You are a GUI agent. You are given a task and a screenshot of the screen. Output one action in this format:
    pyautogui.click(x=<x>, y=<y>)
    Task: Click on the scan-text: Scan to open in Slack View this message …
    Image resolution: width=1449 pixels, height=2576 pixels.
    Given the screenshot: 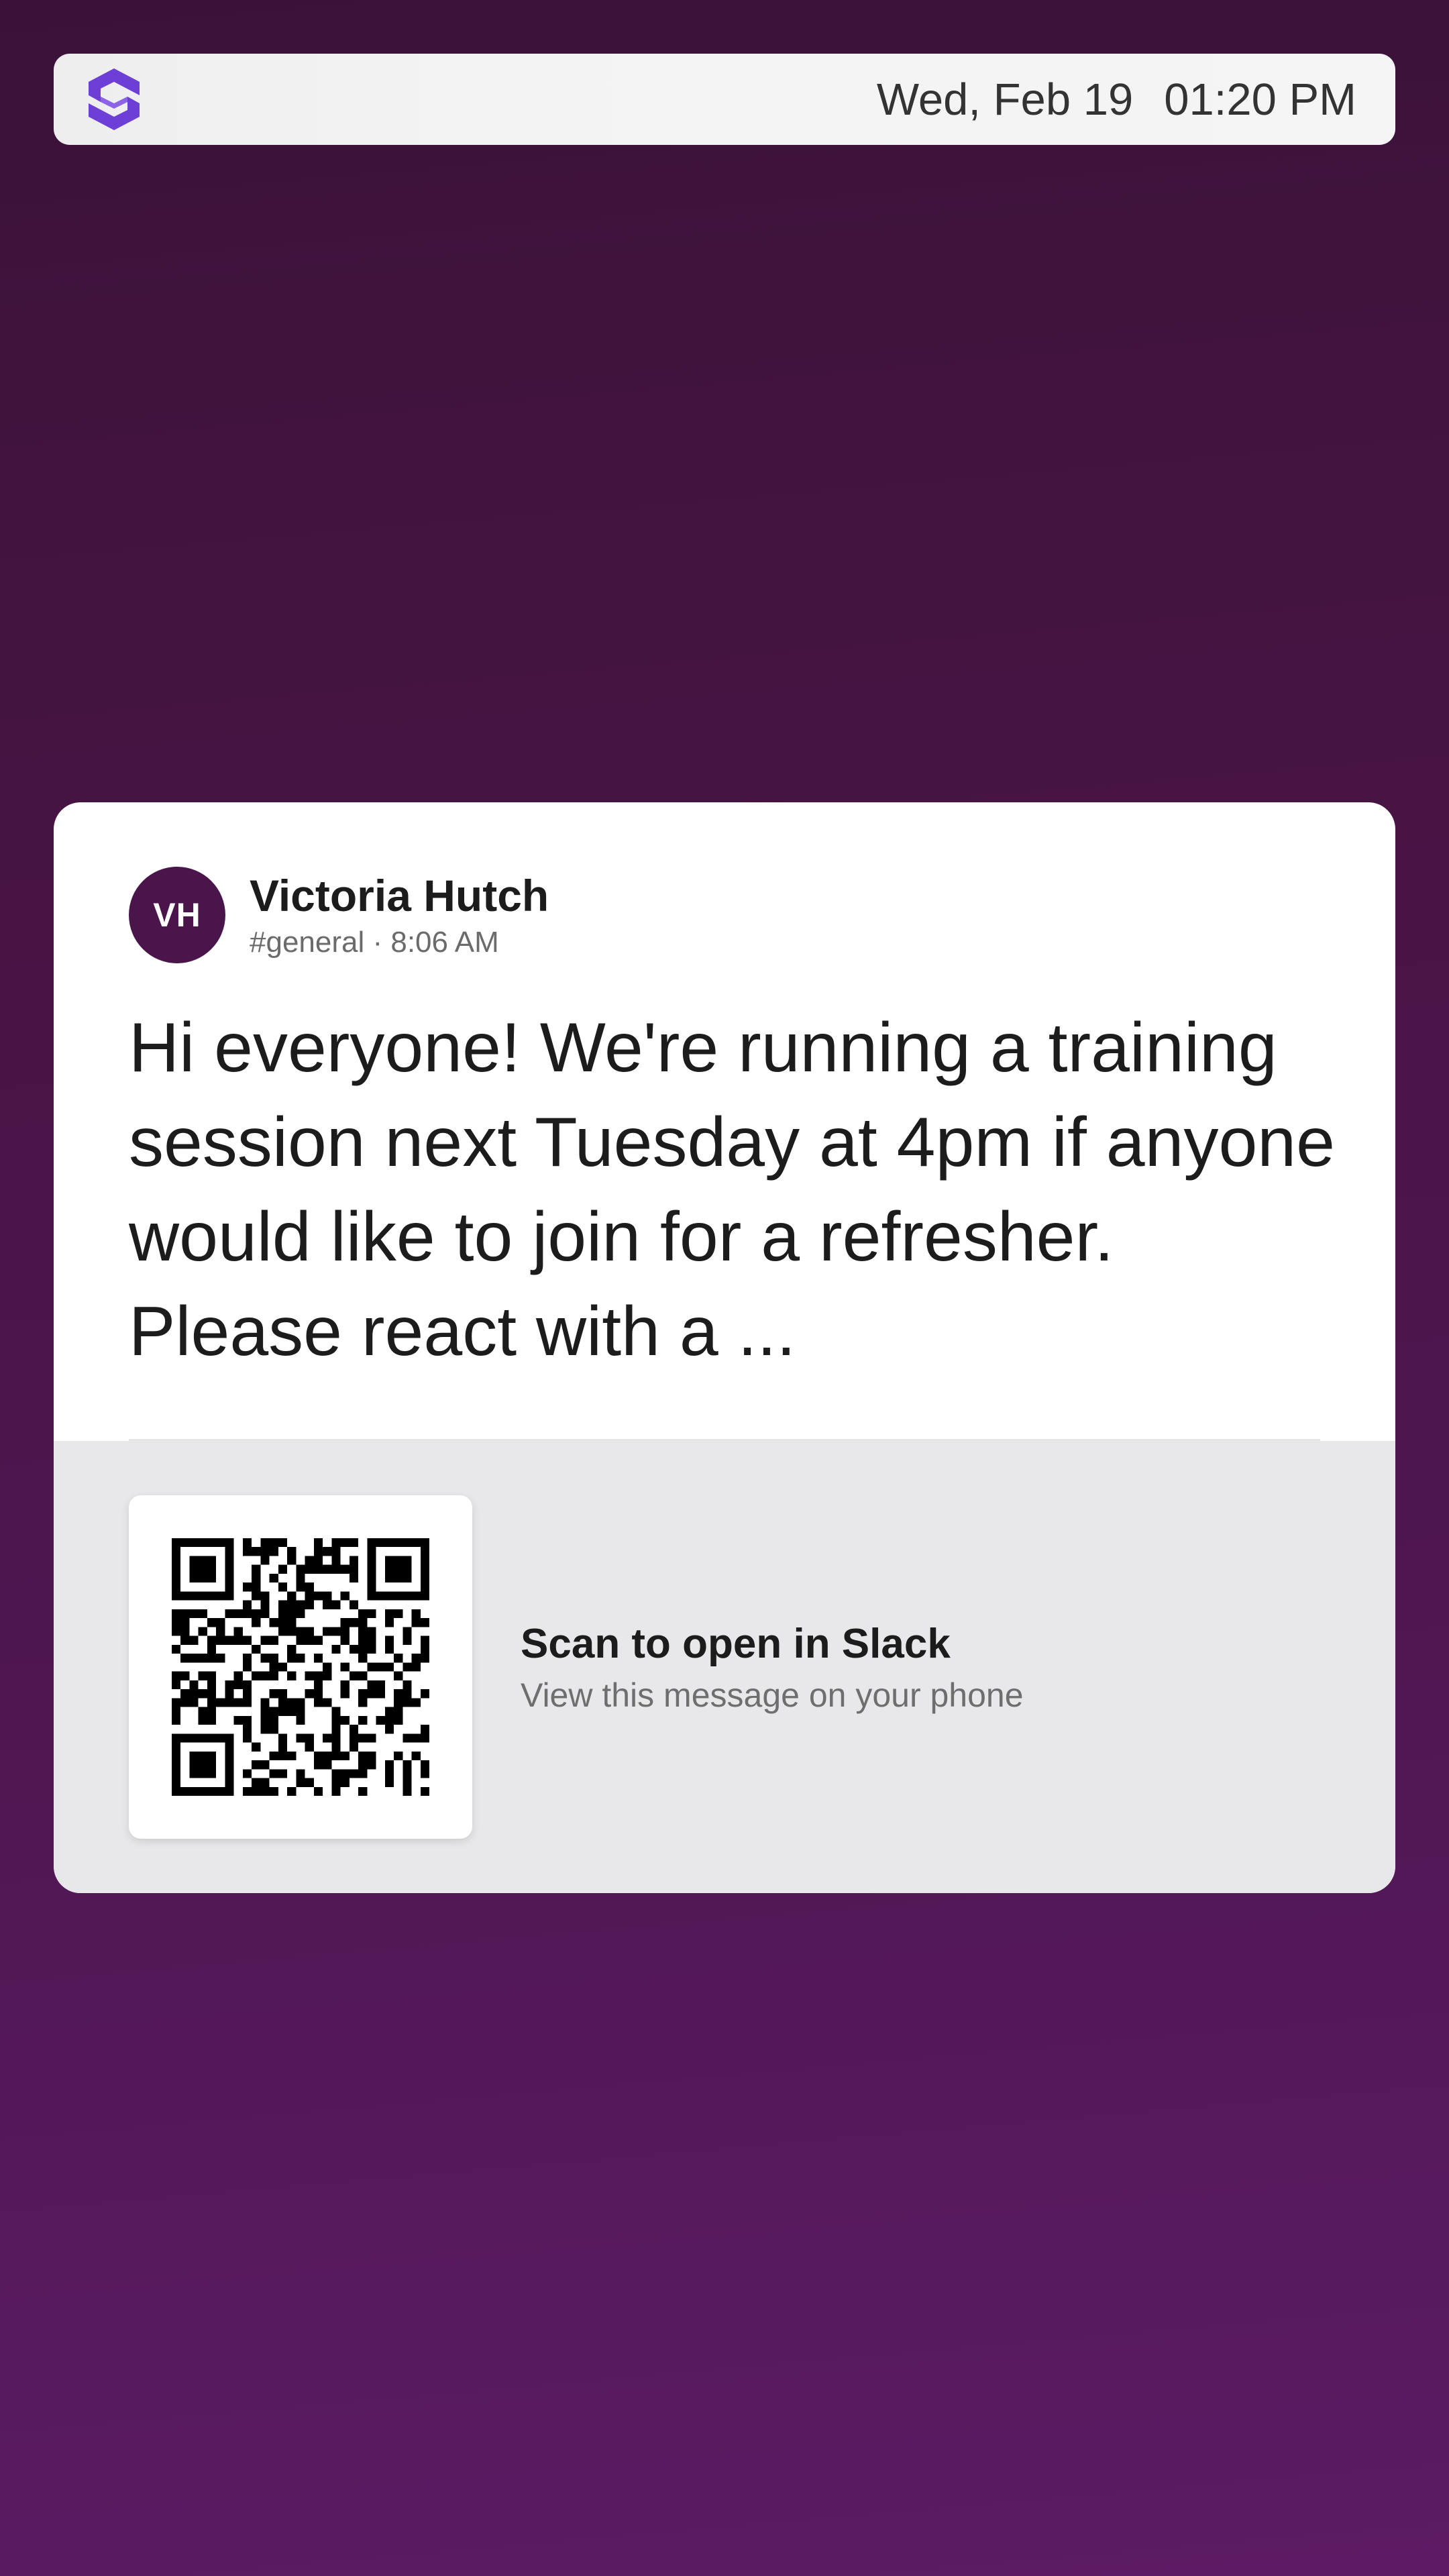 What is the action you would take?
    pyautogui.click(x=772, y=1667)
    